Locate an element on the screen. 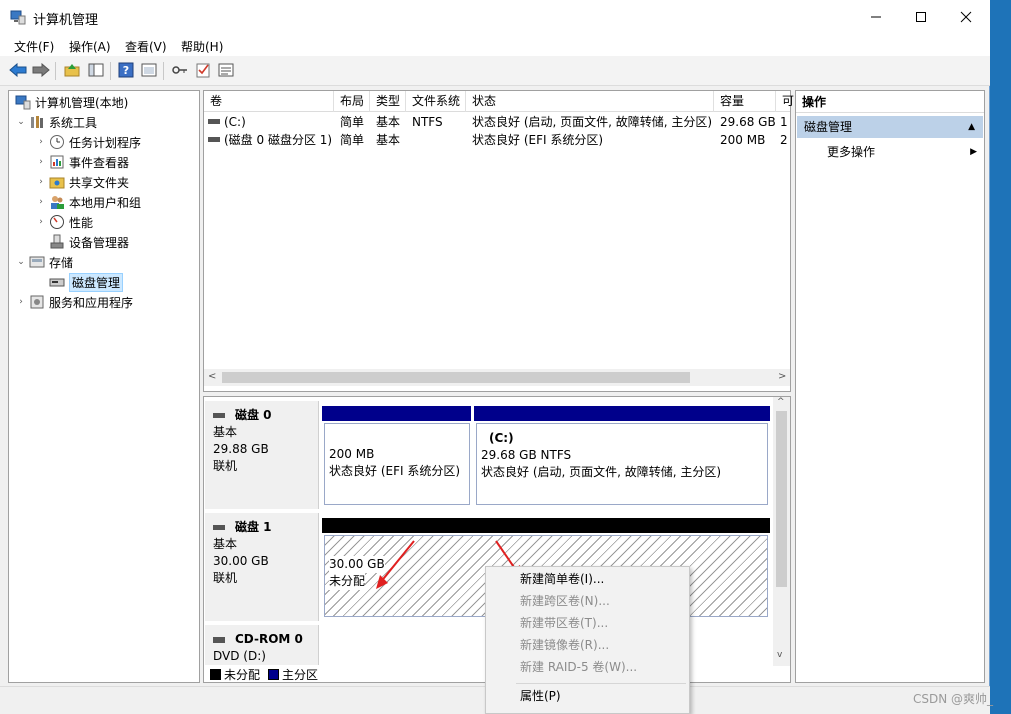 The width and height of the screenshot is (1011, 714). partition-status: 未分配 is located at coordinates (347, 581).